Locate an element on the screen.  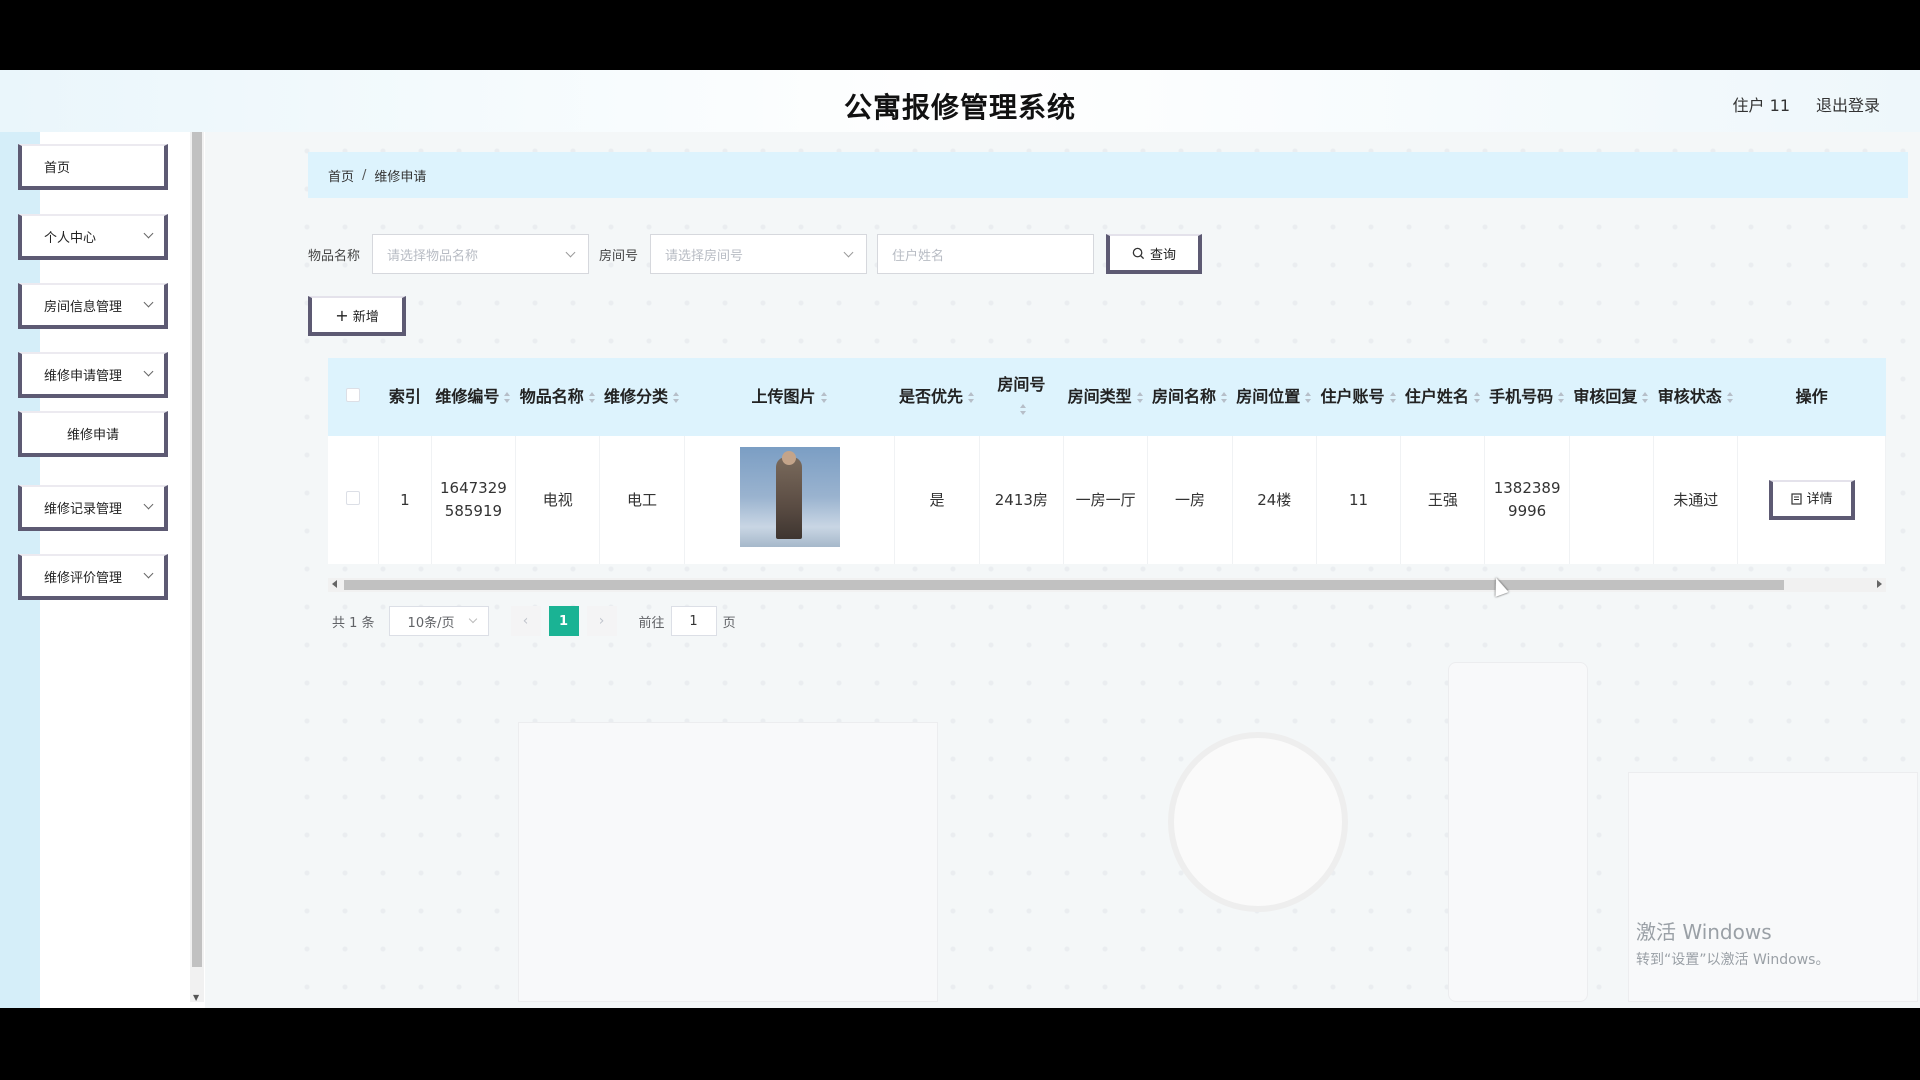
select-all-checkbox is located at coordinates (353, 395).